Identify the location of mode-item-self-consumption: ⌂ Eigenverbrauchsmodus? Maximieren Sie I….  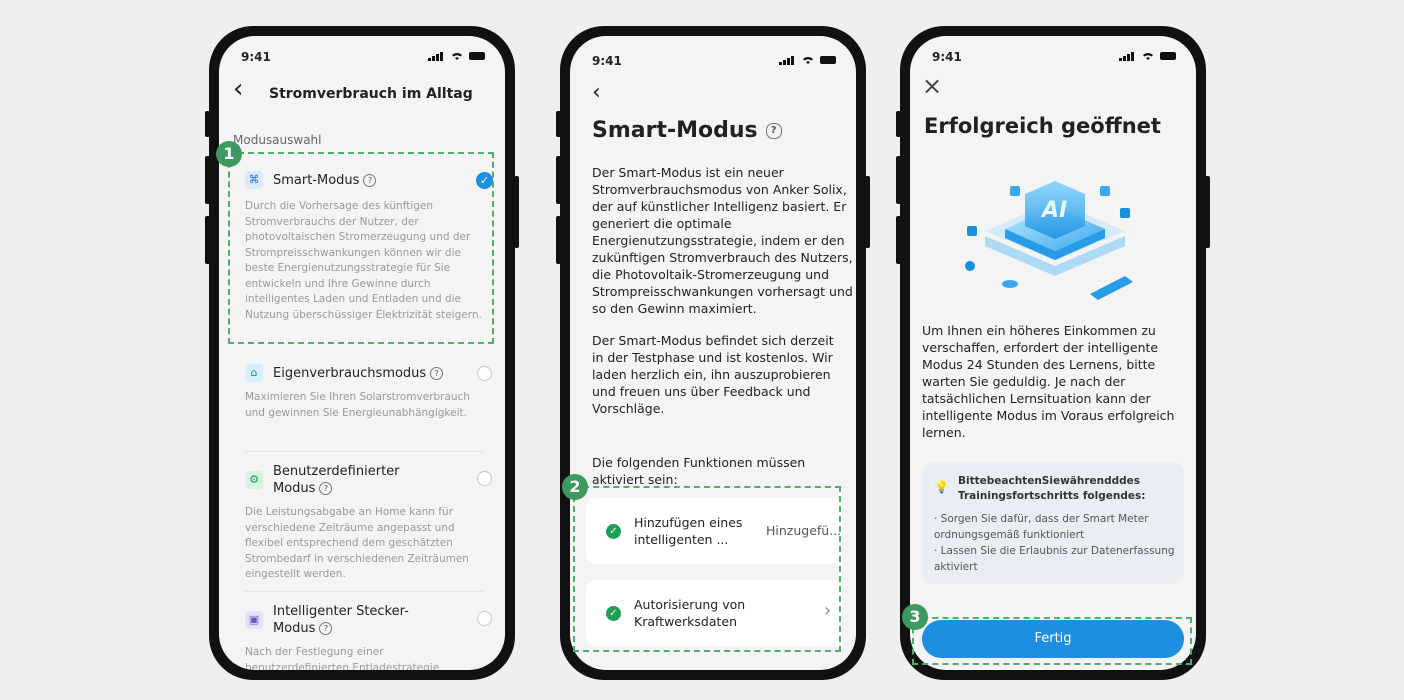
(368, 404).